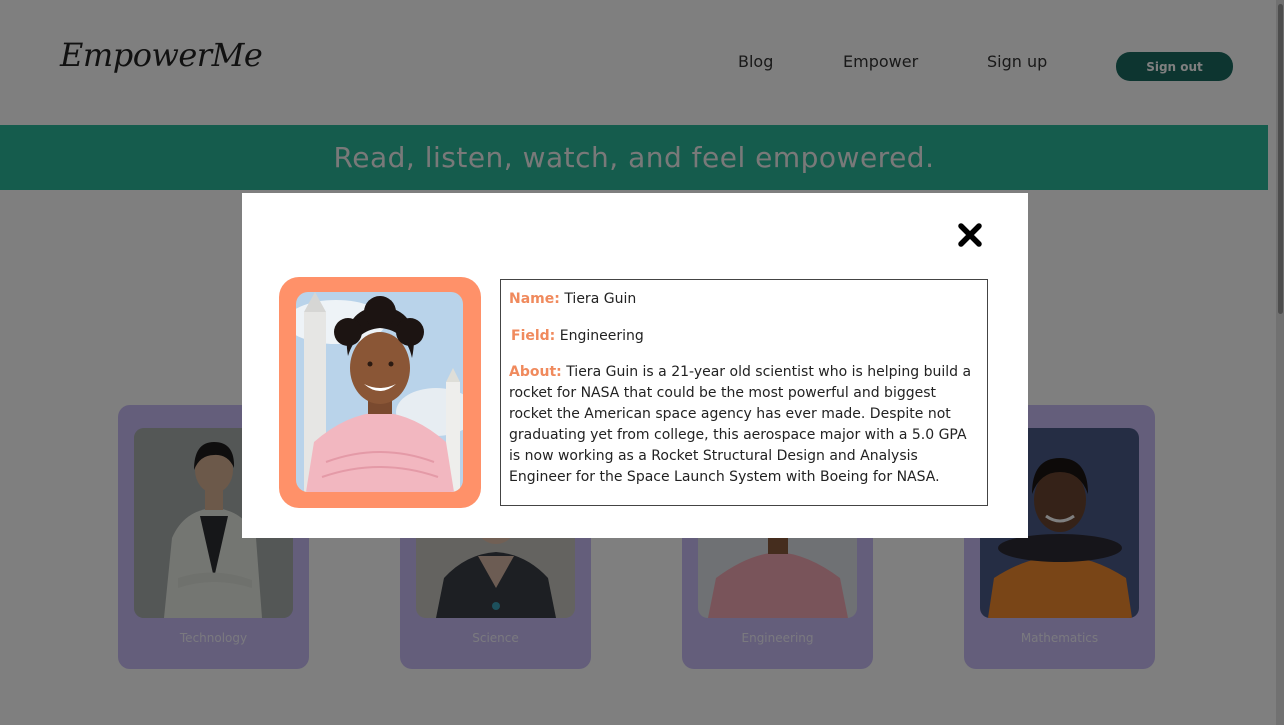 The width and height of the screenshot is (1284, 725). I want to click on field-key: Field:, so click(533, 336).